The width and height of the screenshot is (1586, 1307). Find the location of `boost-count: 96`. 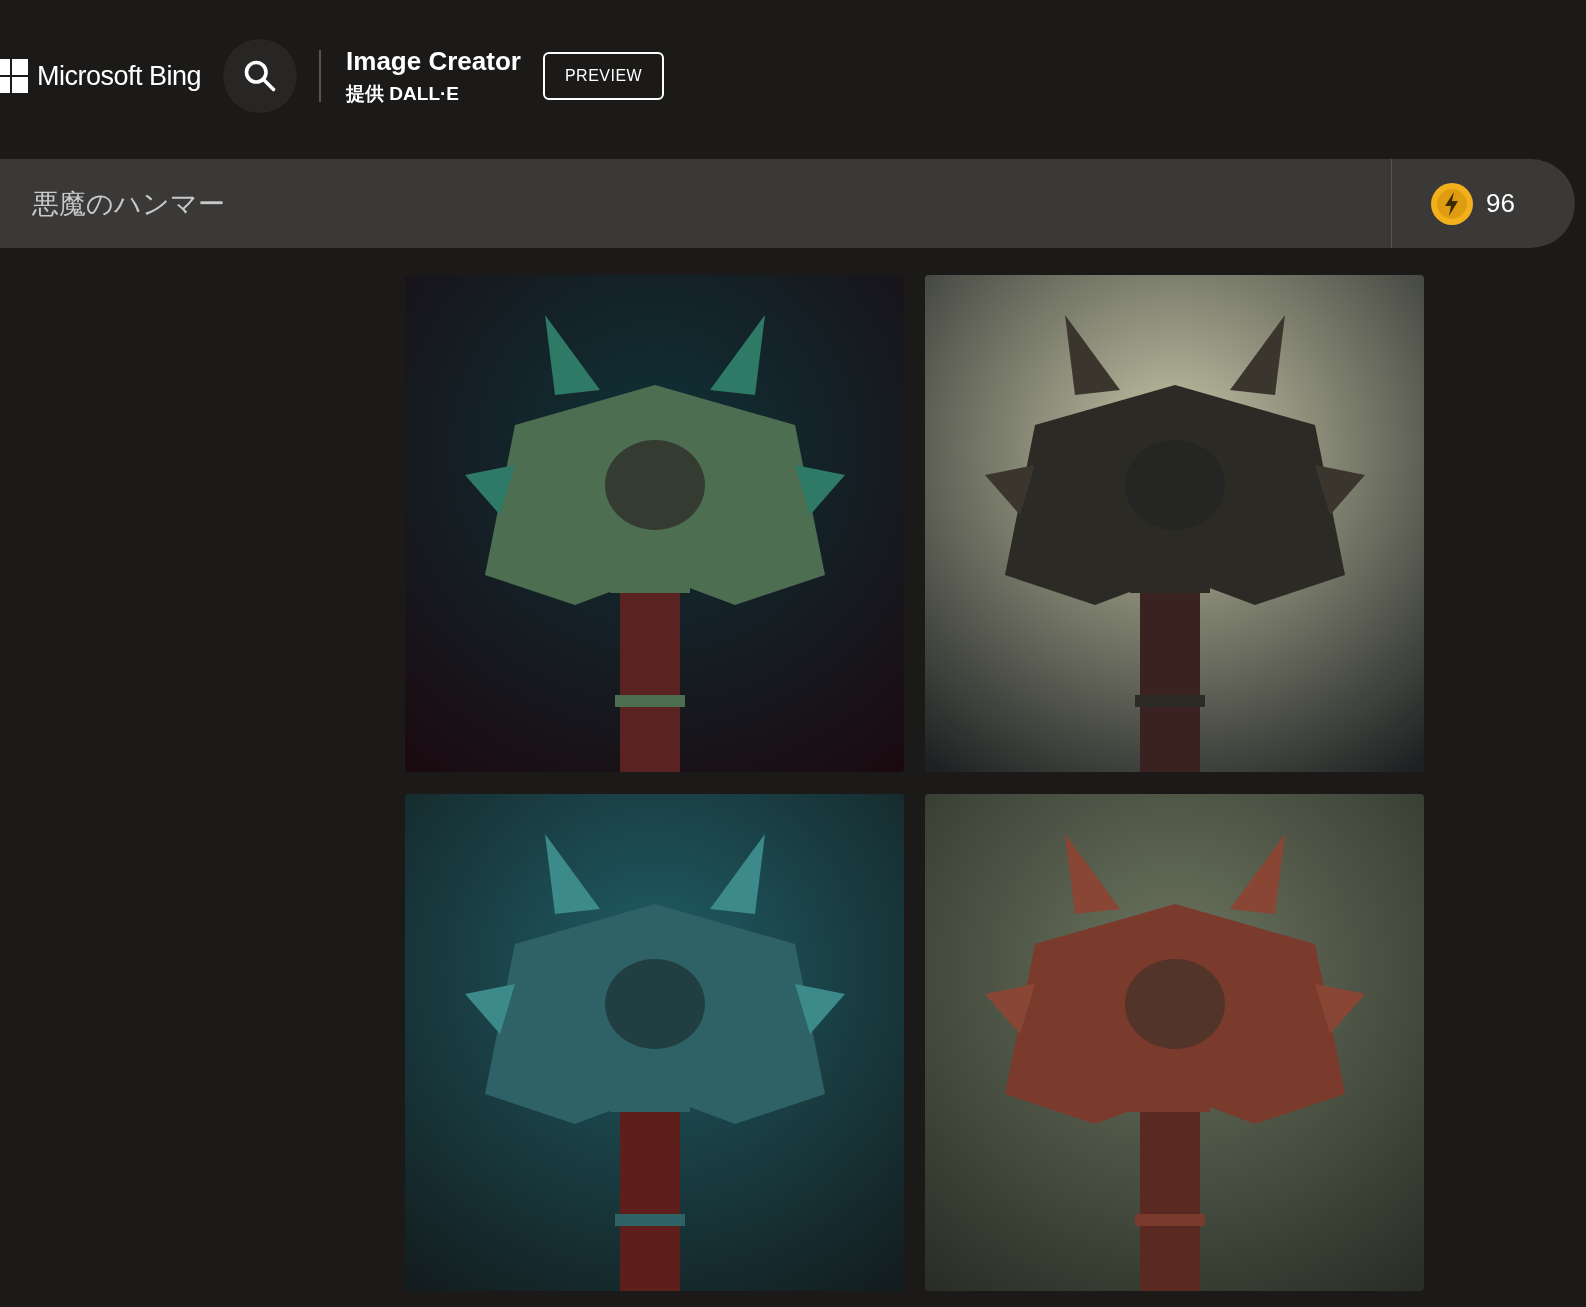

boost-count: 96 is located at coordinates (1500, 203).